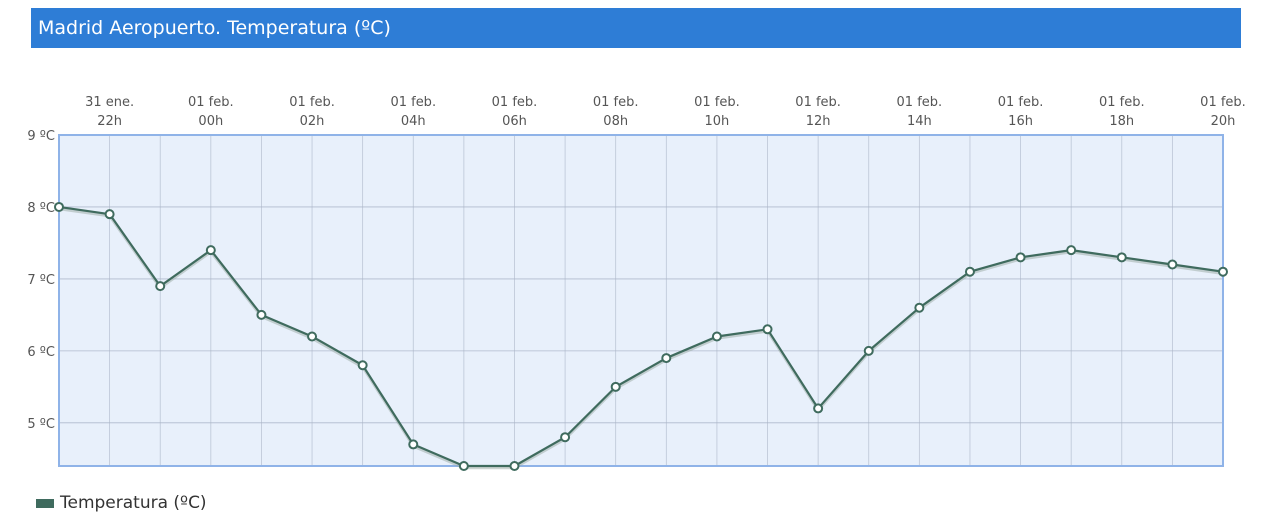 The width and height of the screenshot is (1265, 520). Describe the element at coordinates (413, 121) in the screenshot. I see `x-tick-hour-label: 04h` at that location.